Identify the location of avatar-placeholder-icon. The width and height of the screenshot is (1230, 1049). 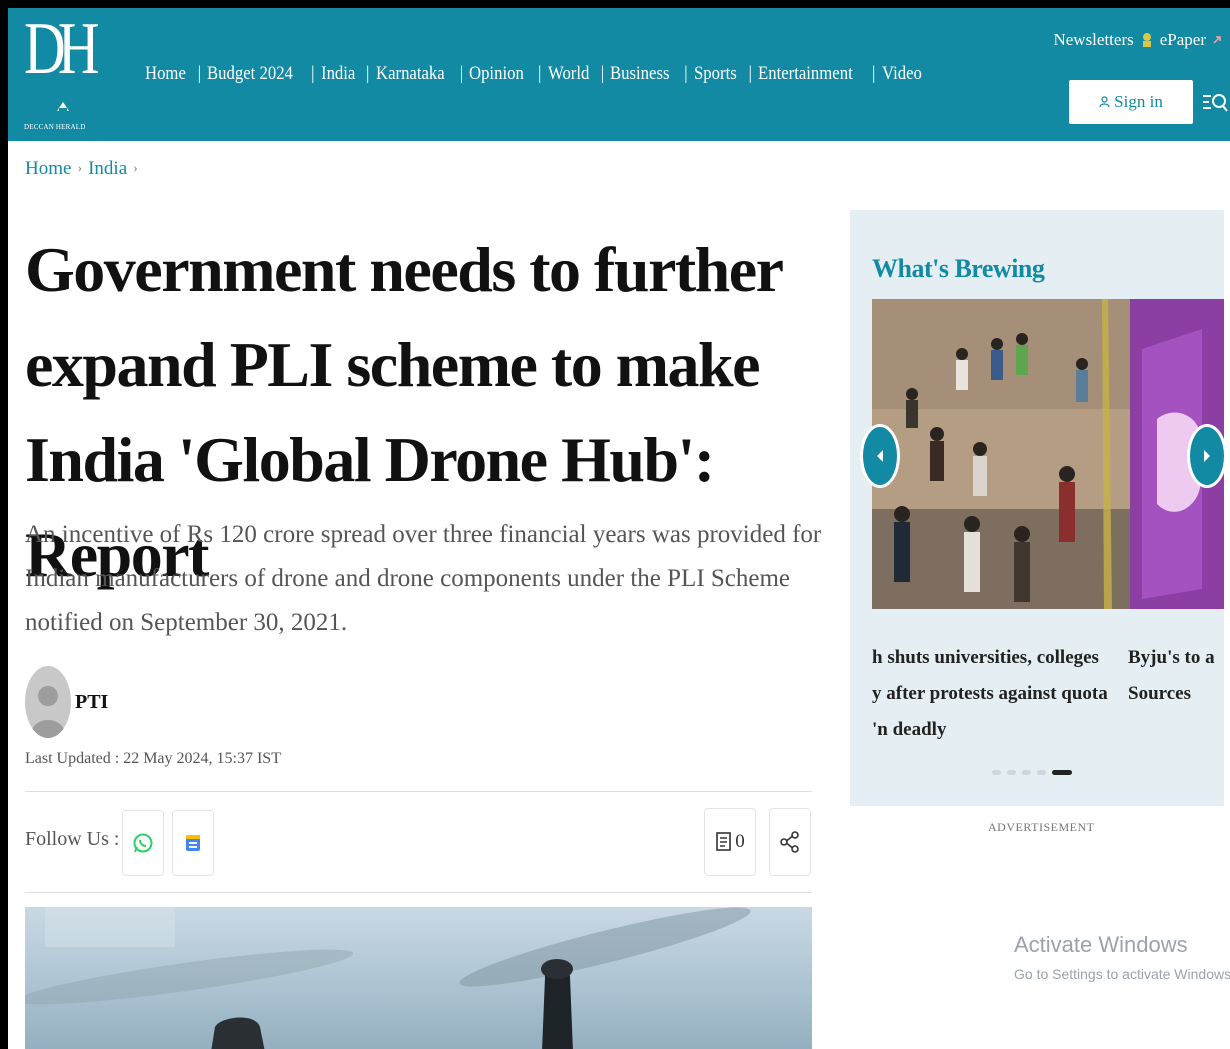
(48, 712).